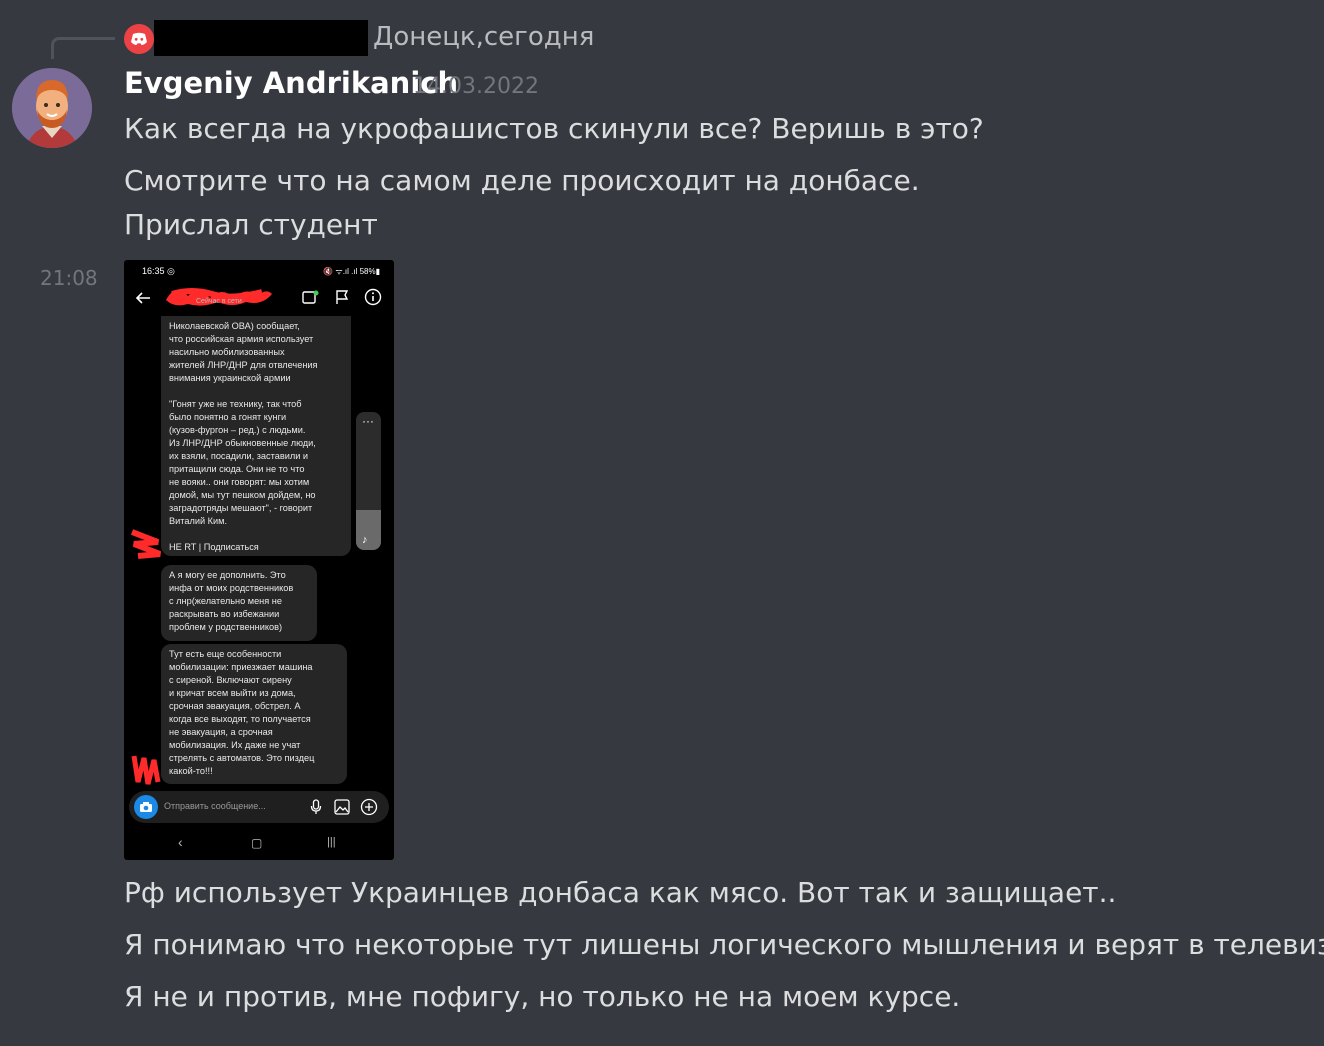 Image resolution: width=1324 pixels, height=1046 pixels. Describe the element at coordinates (365, 540) in the screenshot. I see `music-note-icon: ♪` at that location.